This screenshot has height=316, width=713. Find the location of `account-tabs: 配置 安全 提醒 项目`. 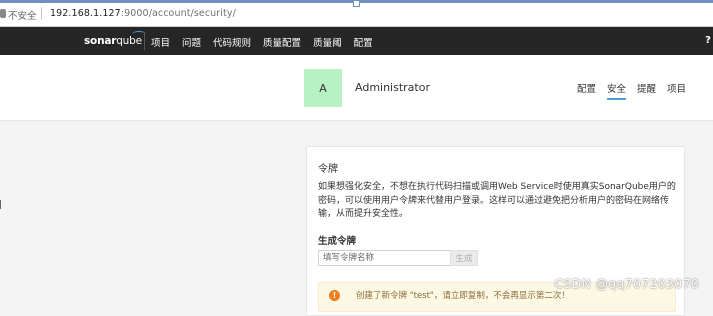

account-tabs: 配置 安全 提醒 项目 is located at coordinates (626, 90).